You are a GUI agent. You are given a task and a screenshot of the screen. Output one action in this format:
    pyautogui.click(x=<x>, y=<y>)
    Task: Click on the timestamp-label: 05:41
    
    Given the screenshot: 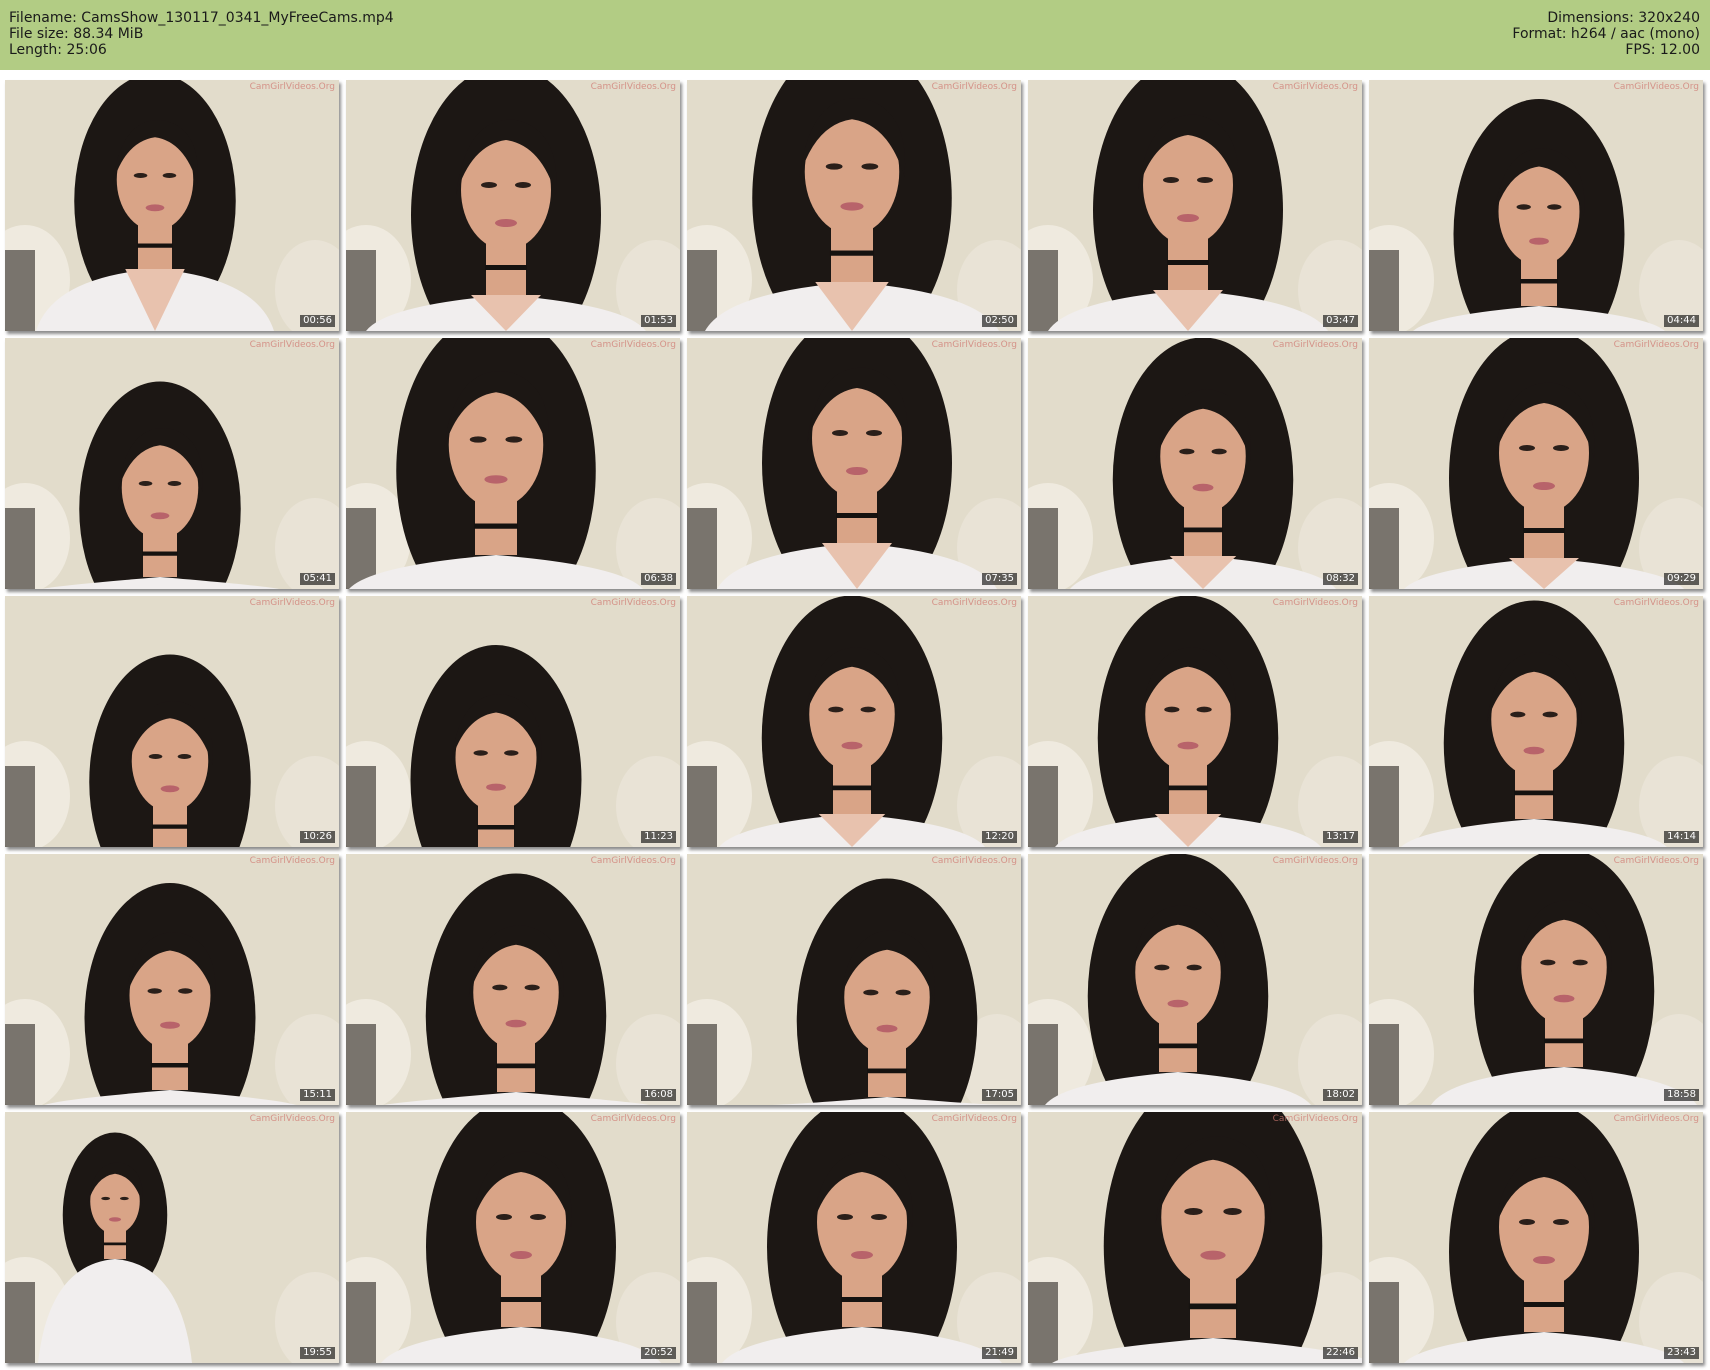 What is the action you would take?
    pyautogui.click(x=317, y=579)
    